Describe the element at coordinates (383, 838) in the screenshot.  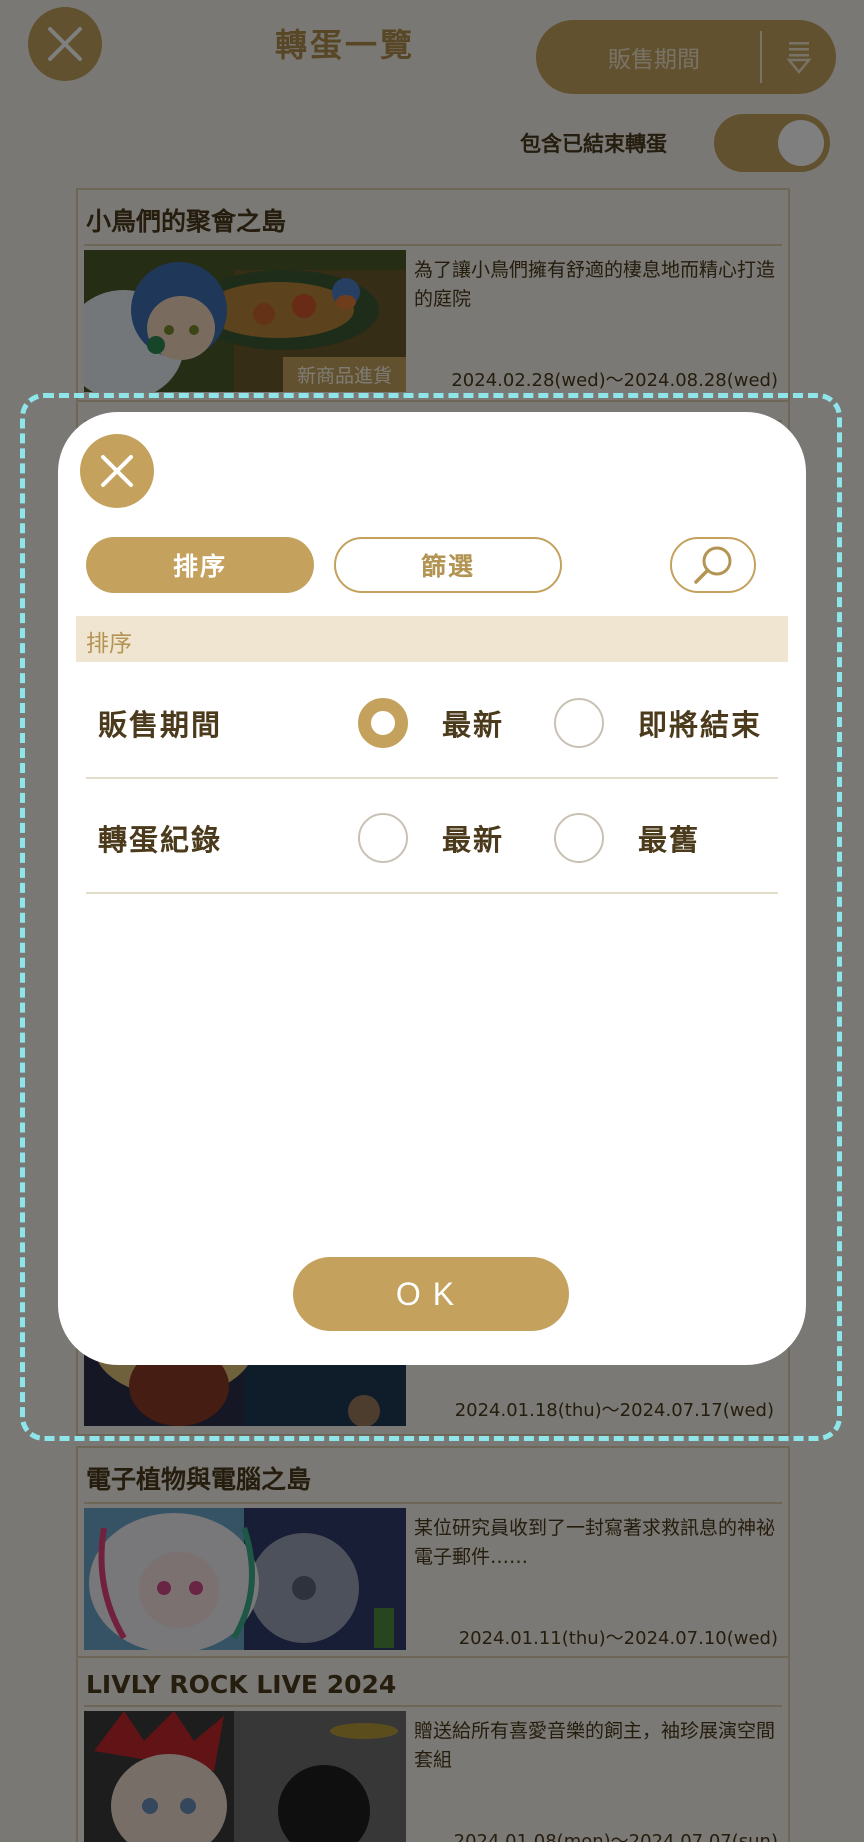
I see `radio-history-newest` at that location.